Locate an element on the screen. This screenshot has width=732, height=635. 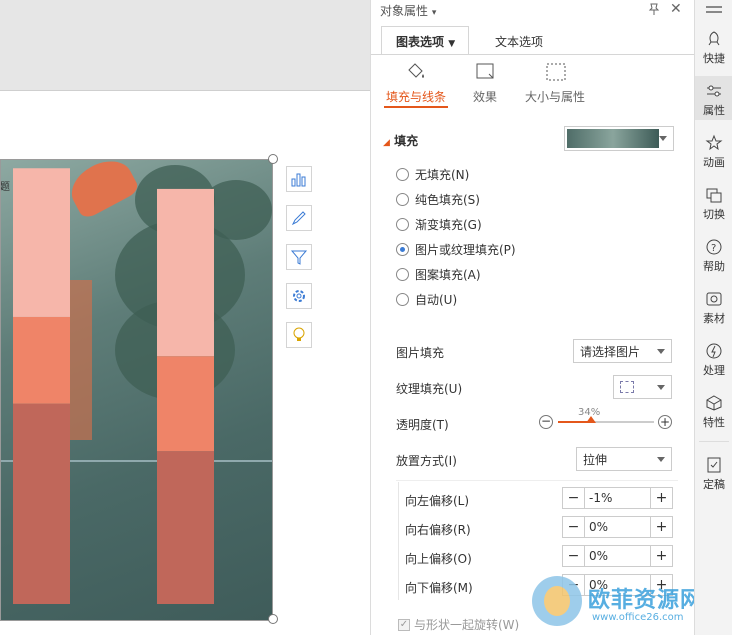
sidebar-item-properties: 属性 is located at coordinates (713, 98).